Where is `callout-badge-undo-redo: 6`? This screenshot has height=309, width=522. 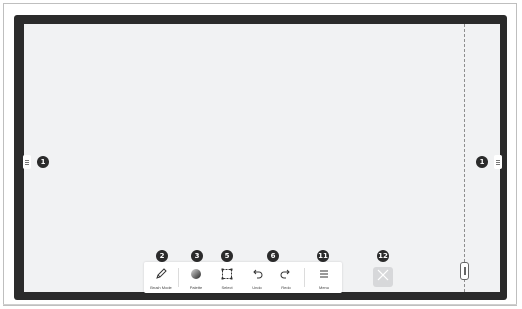 callout-badge-undo-redo: 6 is located at coordinates (273, 256).